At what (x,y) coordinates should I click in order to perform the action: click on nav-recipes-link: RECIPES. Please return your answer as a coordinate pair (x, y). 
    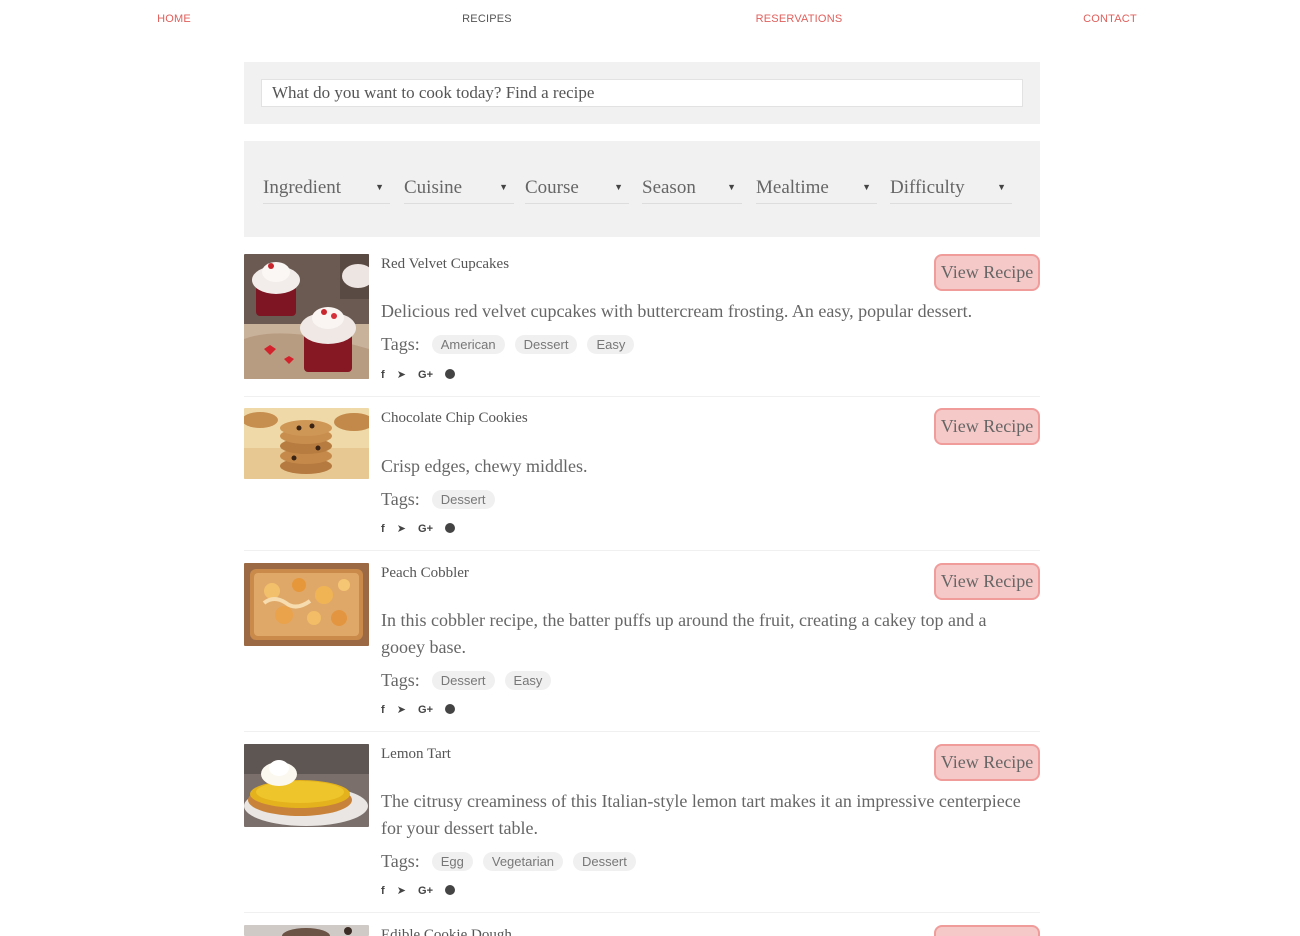
    Looking at the image, I should click on (487, 19).